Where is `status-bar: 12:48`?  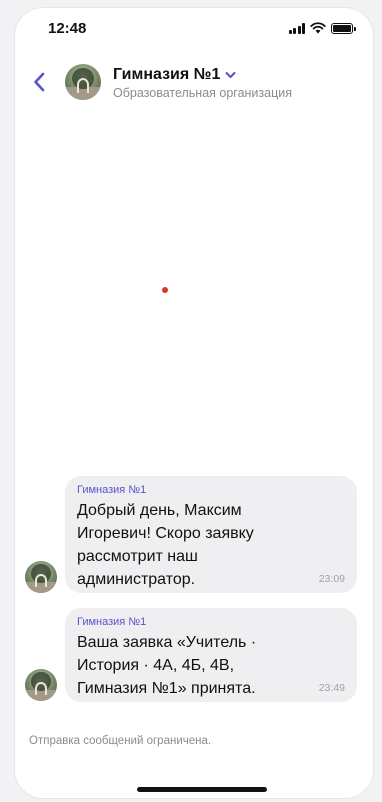
status-bar: 12:48 is located at coordinates (194, 28).